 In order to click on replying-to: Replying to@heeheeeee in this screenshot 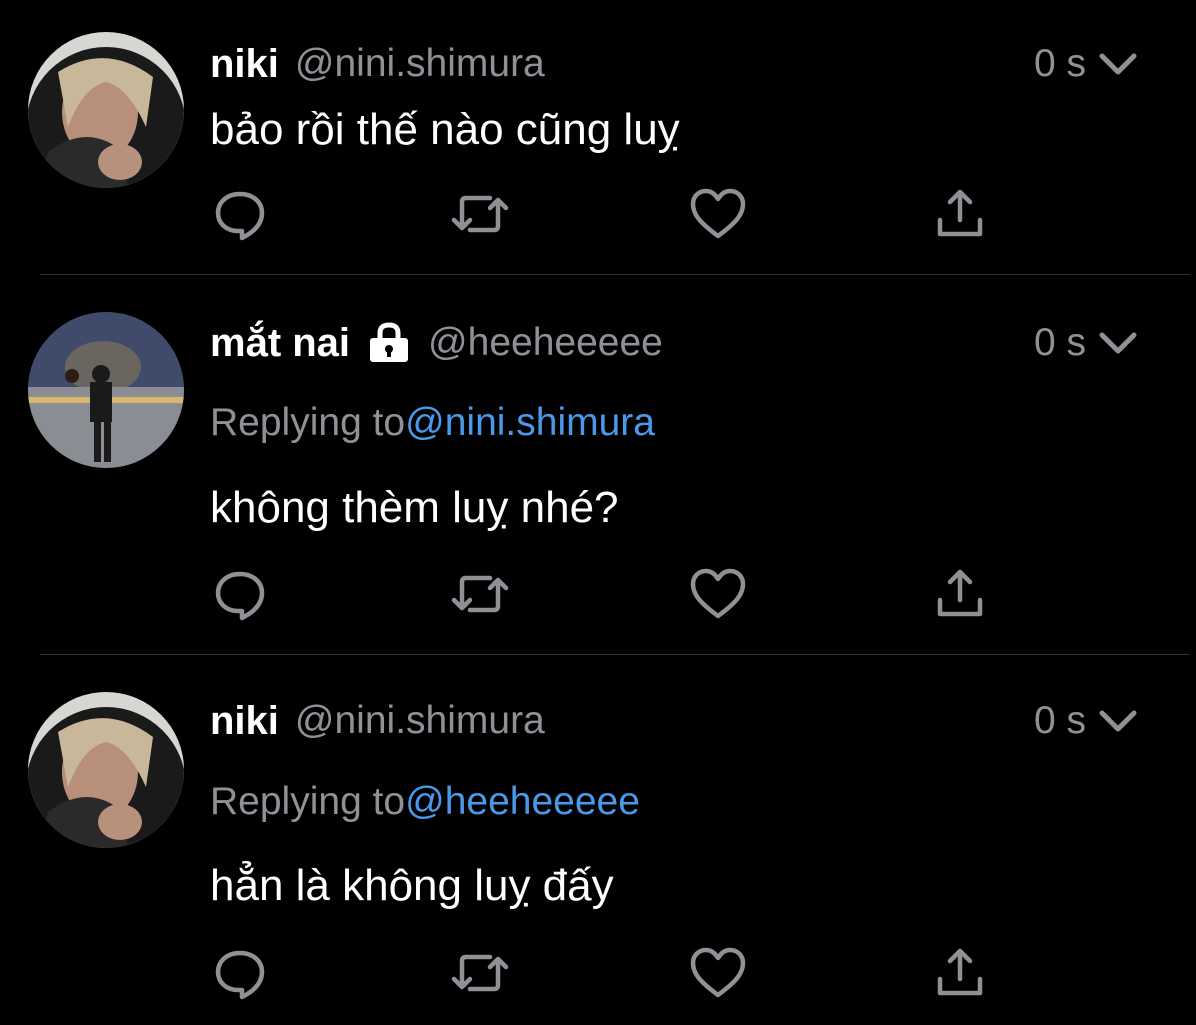, I will do `click(425, 802)`.